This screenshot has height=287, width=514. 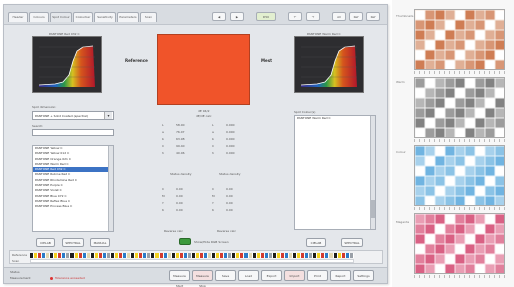 I want to click on tab-colours: Colours, so click(x=39, y=17).